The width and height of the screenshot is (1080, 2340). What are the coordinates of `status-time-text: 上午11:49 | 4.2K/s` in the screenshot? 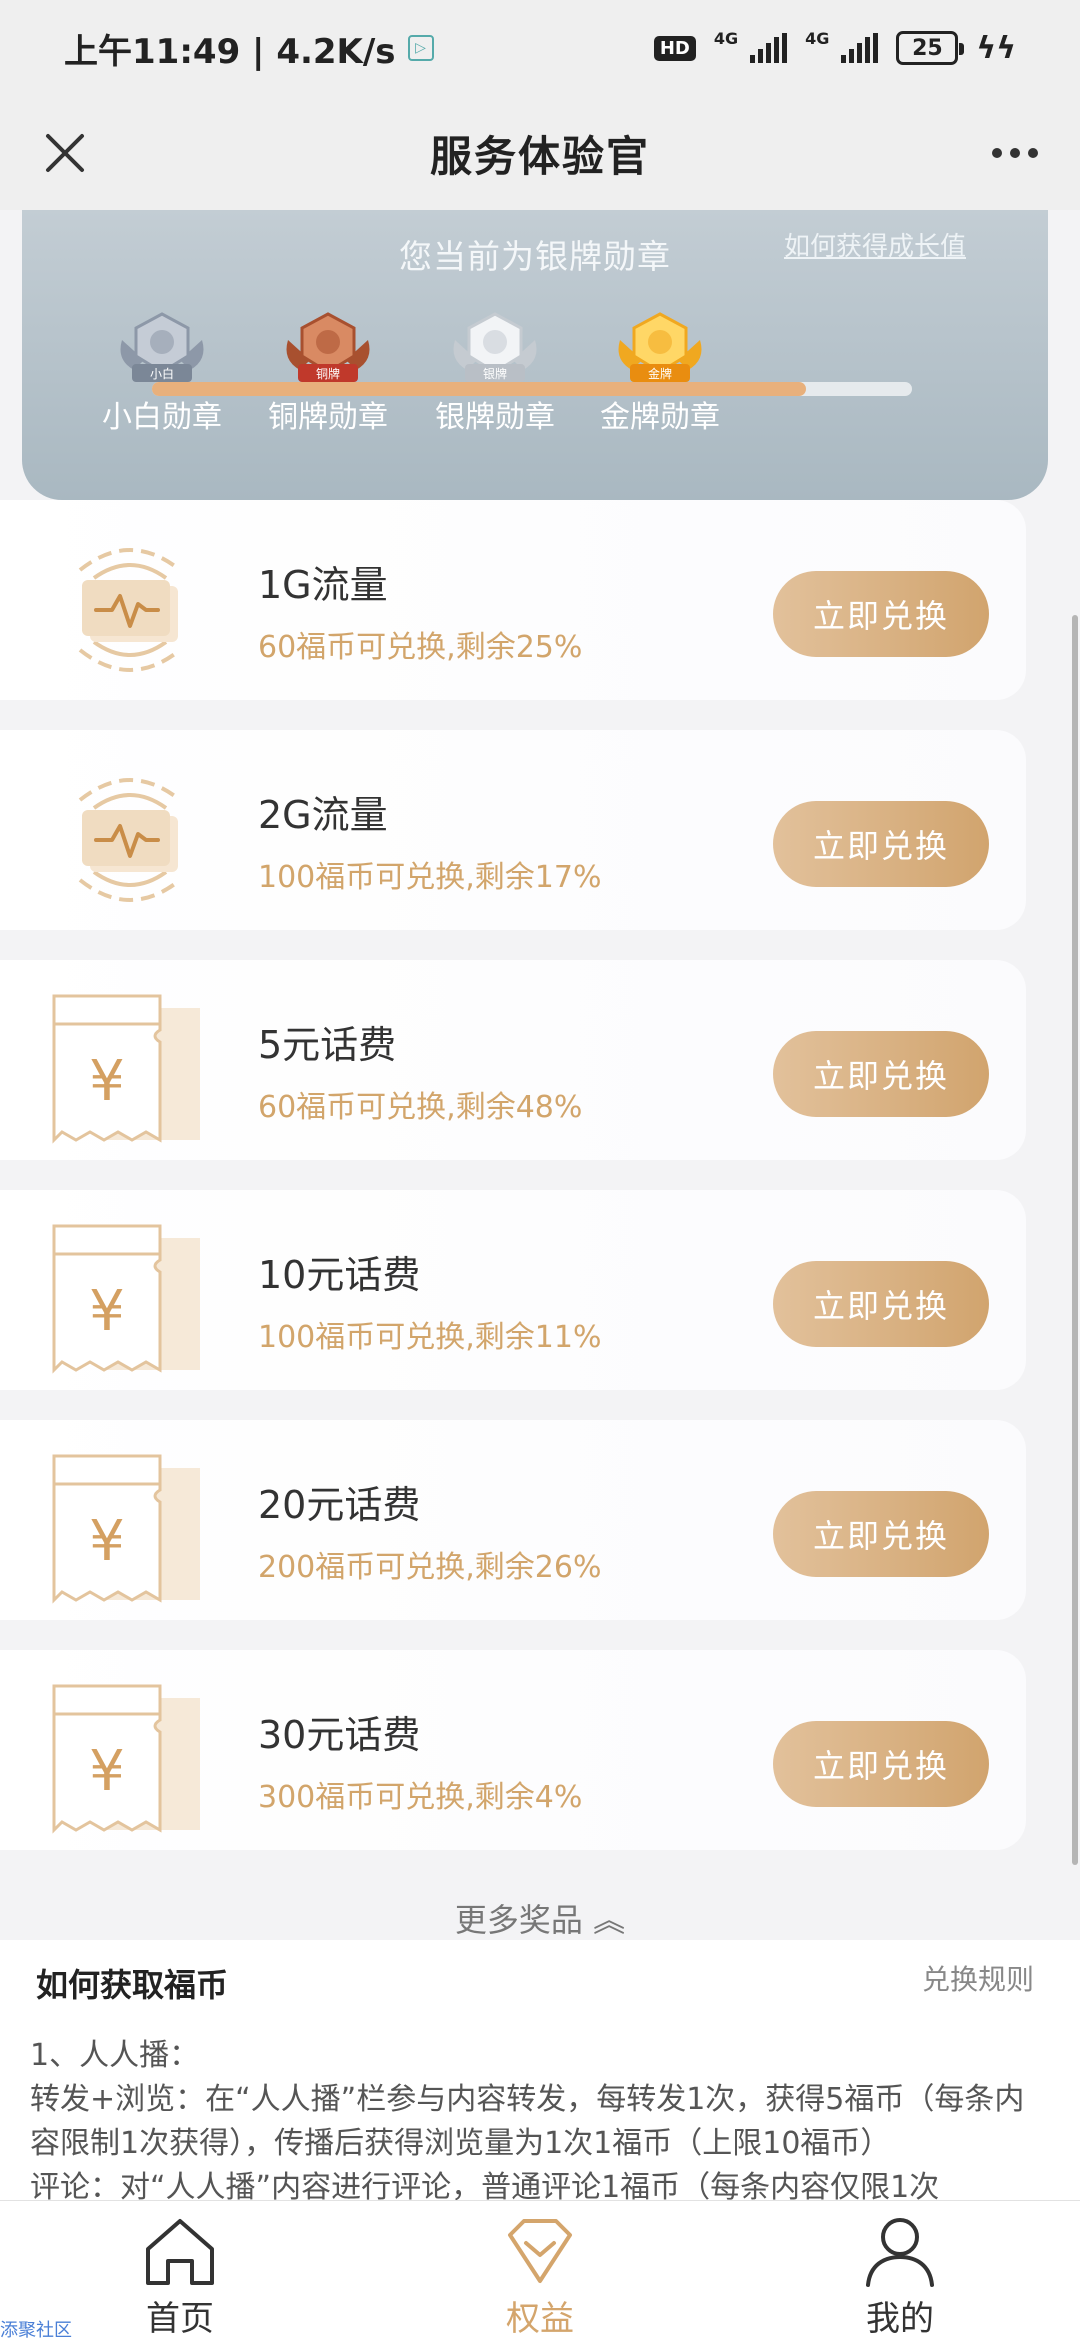 It's located at (230, 51).